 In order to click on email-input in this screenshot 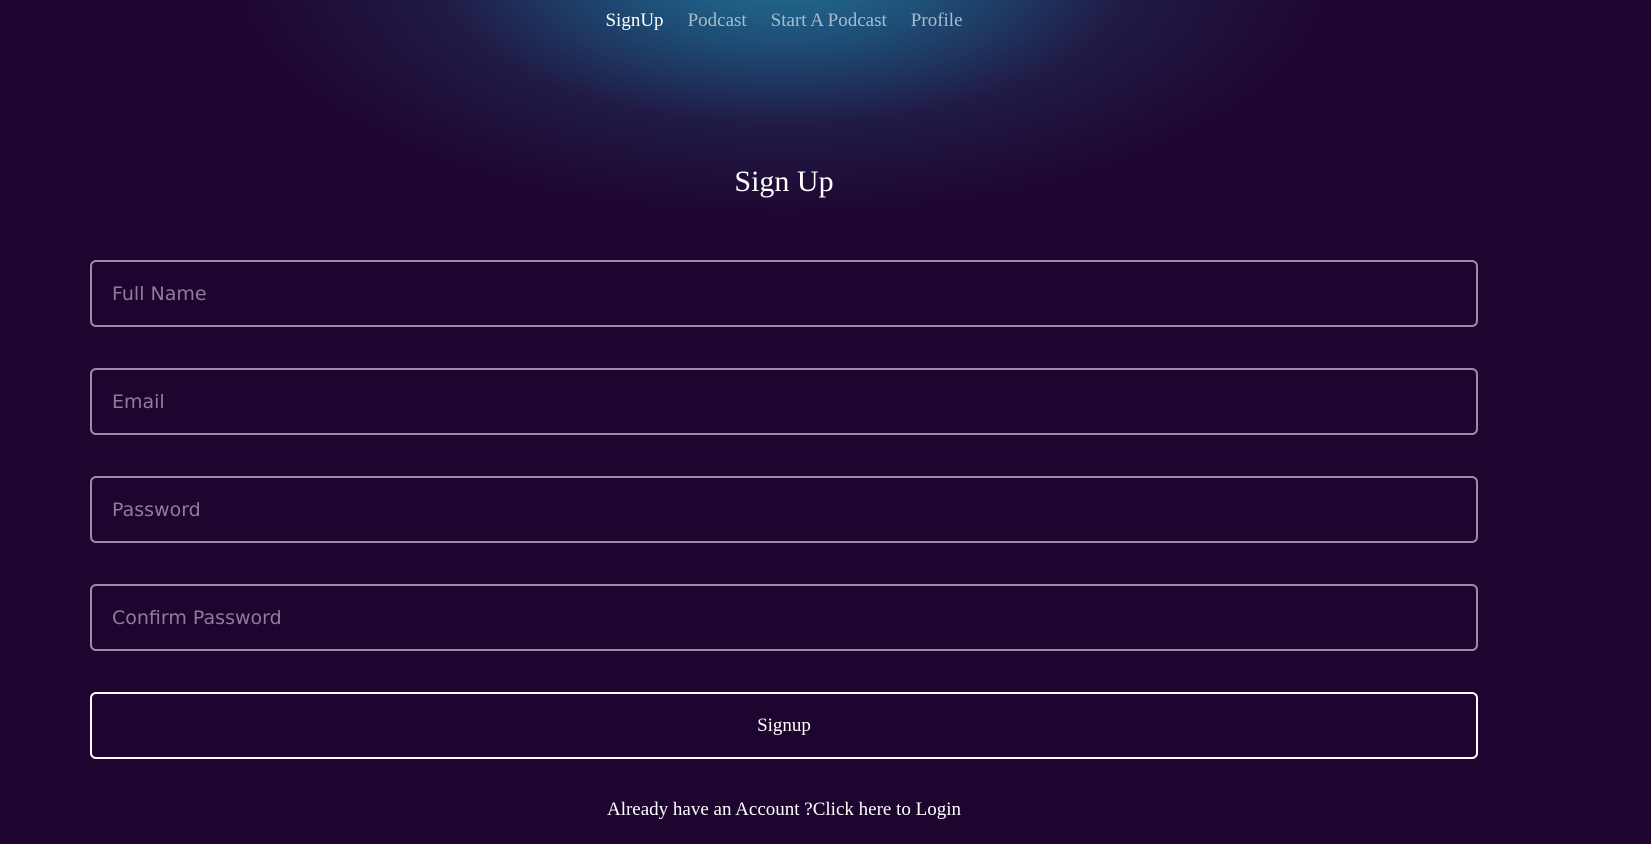, I will do `click(784, 401)`.